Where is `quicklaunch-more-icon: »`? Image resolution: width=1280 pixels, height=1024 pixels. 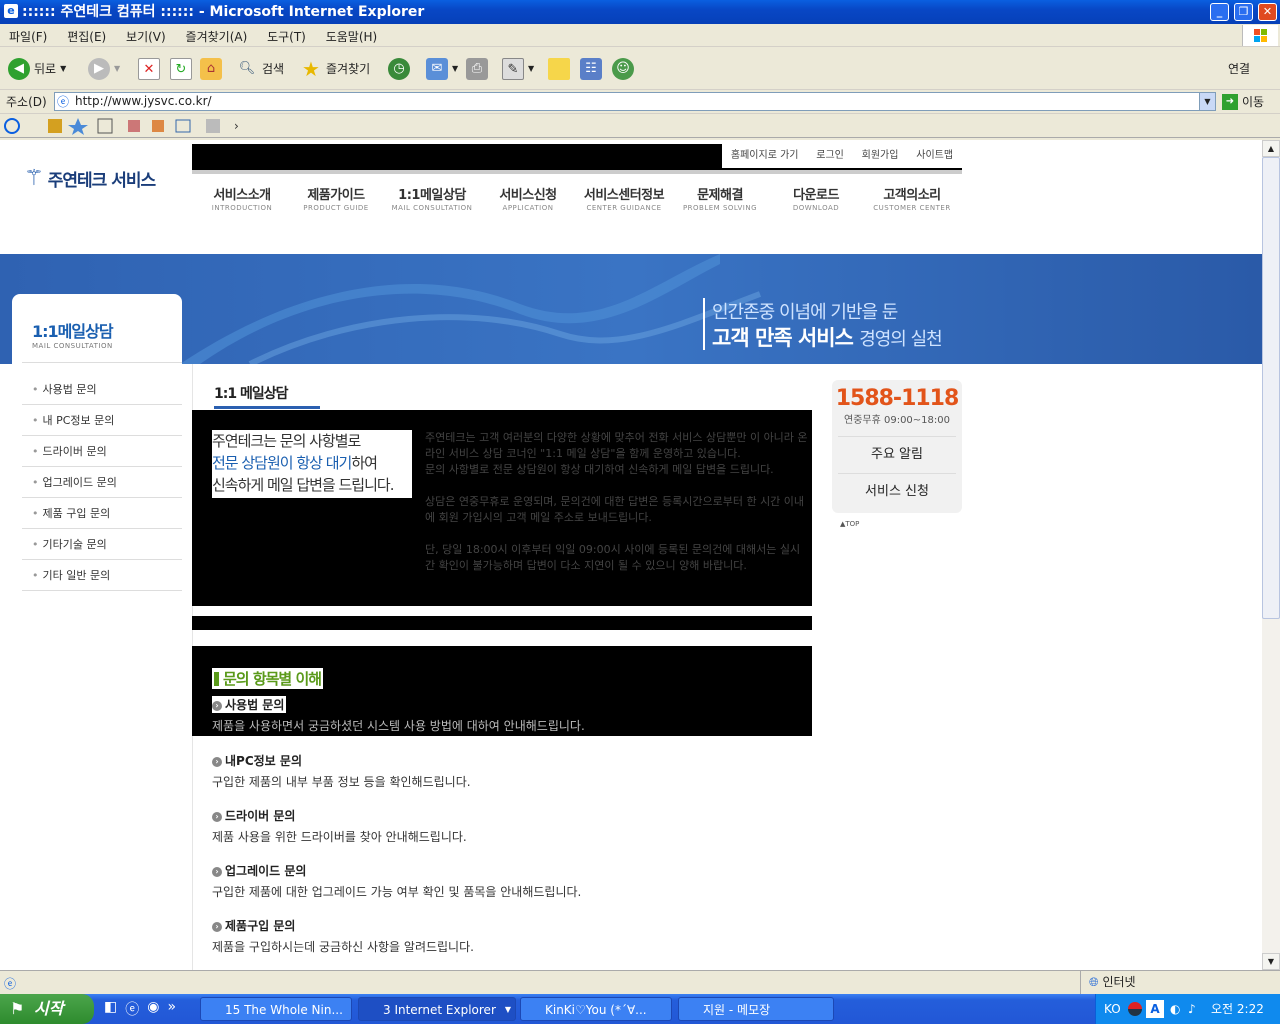 quicklaunch-more-icon: » is located at coordinates (171, 1009).